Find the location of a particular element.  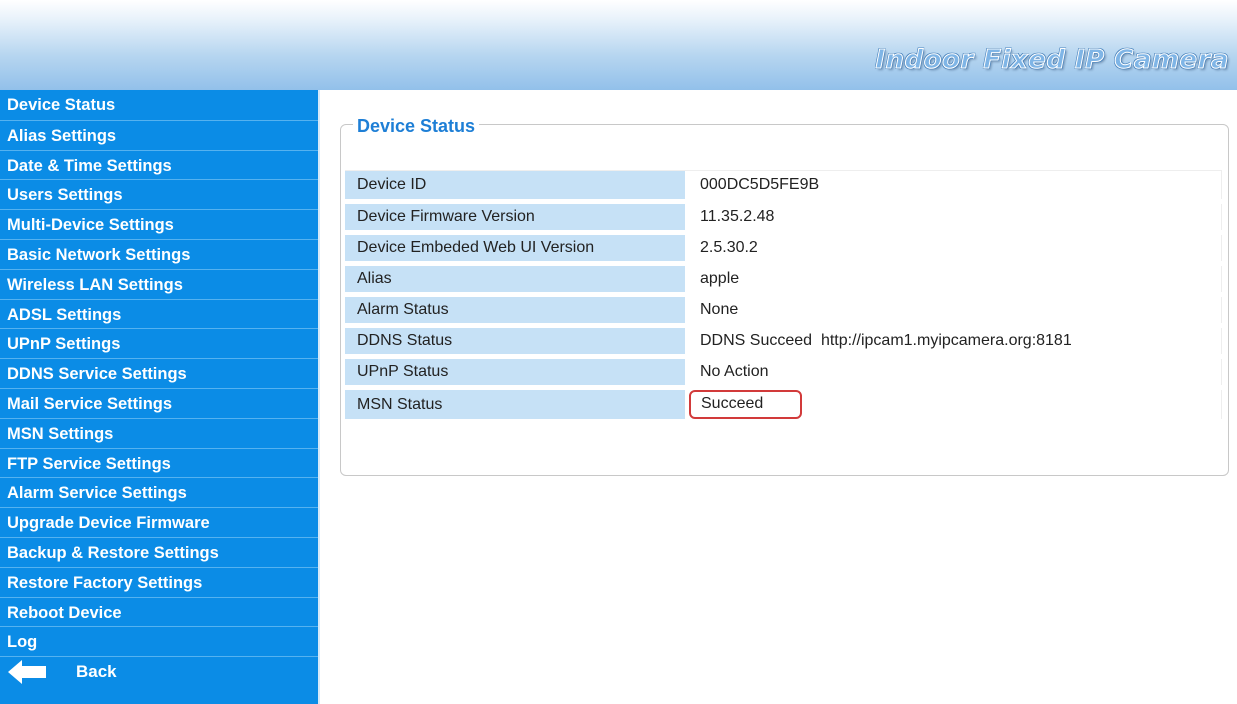

table-row: MSN Status Succeed is located at coordinates (783, 405).